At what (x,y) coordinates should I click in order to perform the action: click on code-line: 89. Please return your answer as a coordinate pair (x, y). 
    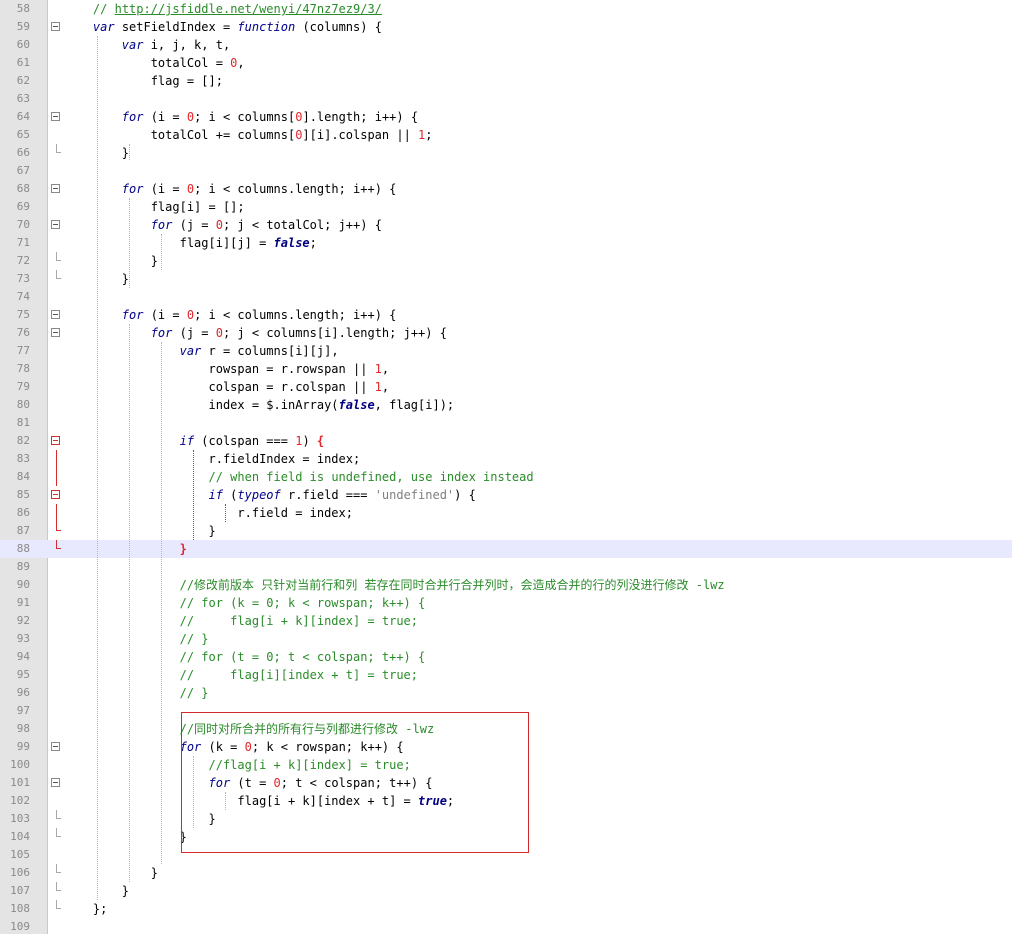
    Looking at the image, I should click on (506, 567).